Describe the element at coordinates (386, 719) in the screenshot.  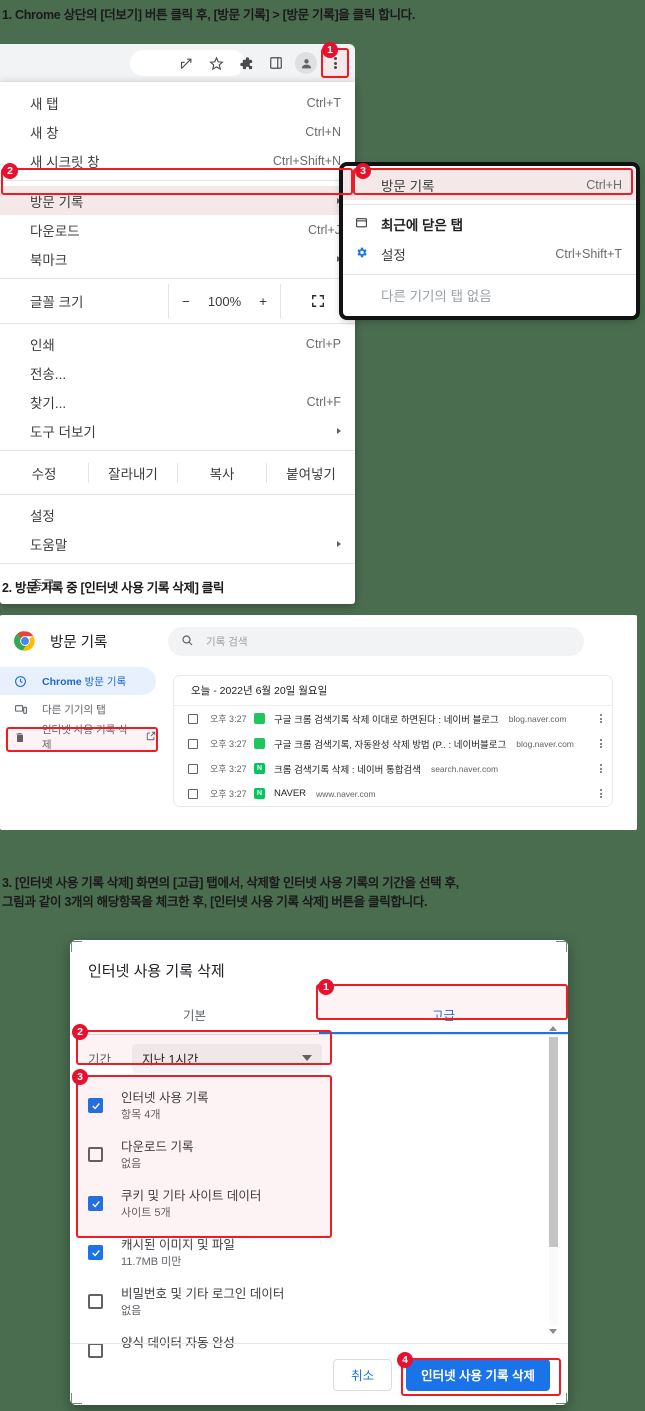
I see `row-title: 구글 크롬 검색기록 삭제 이대로 하면된다 : 네이버 블로그` at that location.